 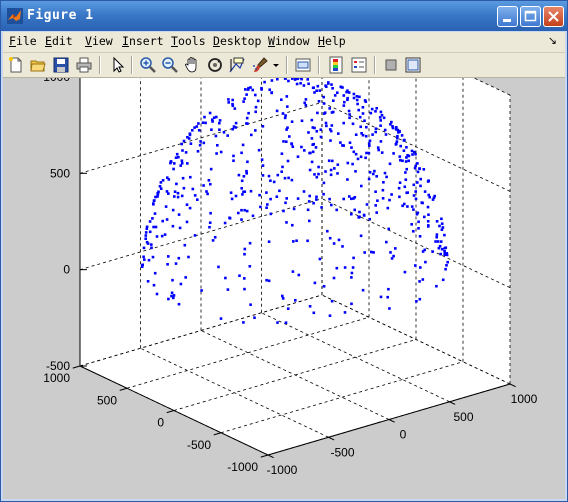 What do you see at coordinates (237, 65) in the screenshot?
I see `data-cursor-button` at bounding box center [237, 65].